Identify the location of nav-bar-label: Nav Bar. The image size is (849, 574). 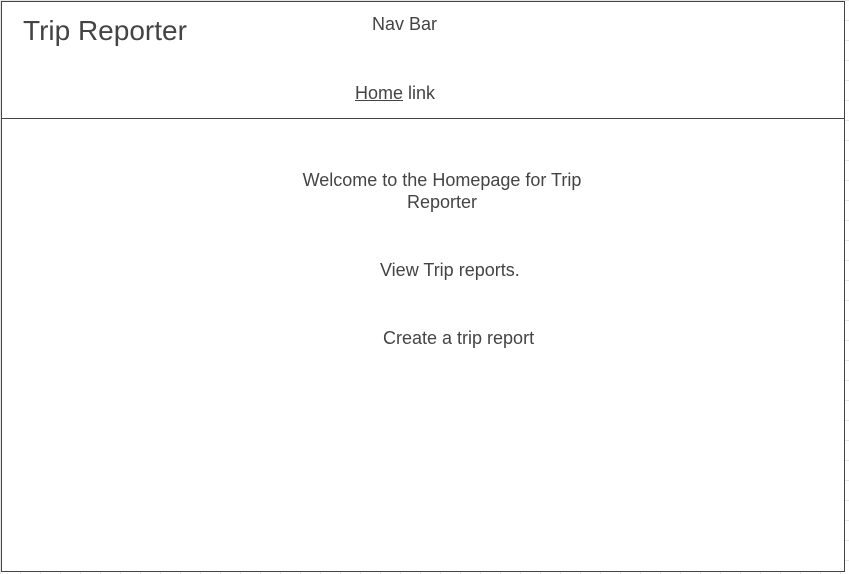
(405, 24).